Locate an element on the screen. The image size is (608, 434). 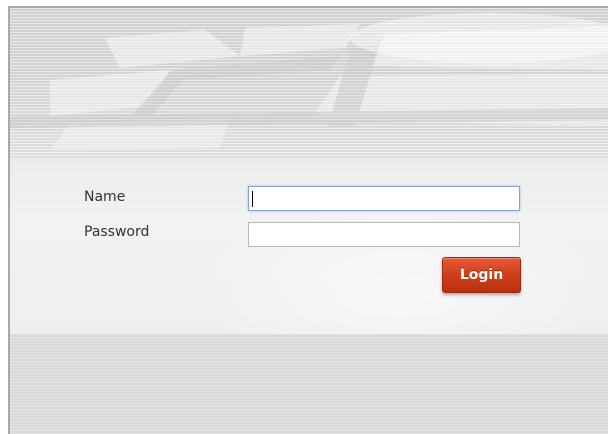
password-input is located at coordinates (384, 234).